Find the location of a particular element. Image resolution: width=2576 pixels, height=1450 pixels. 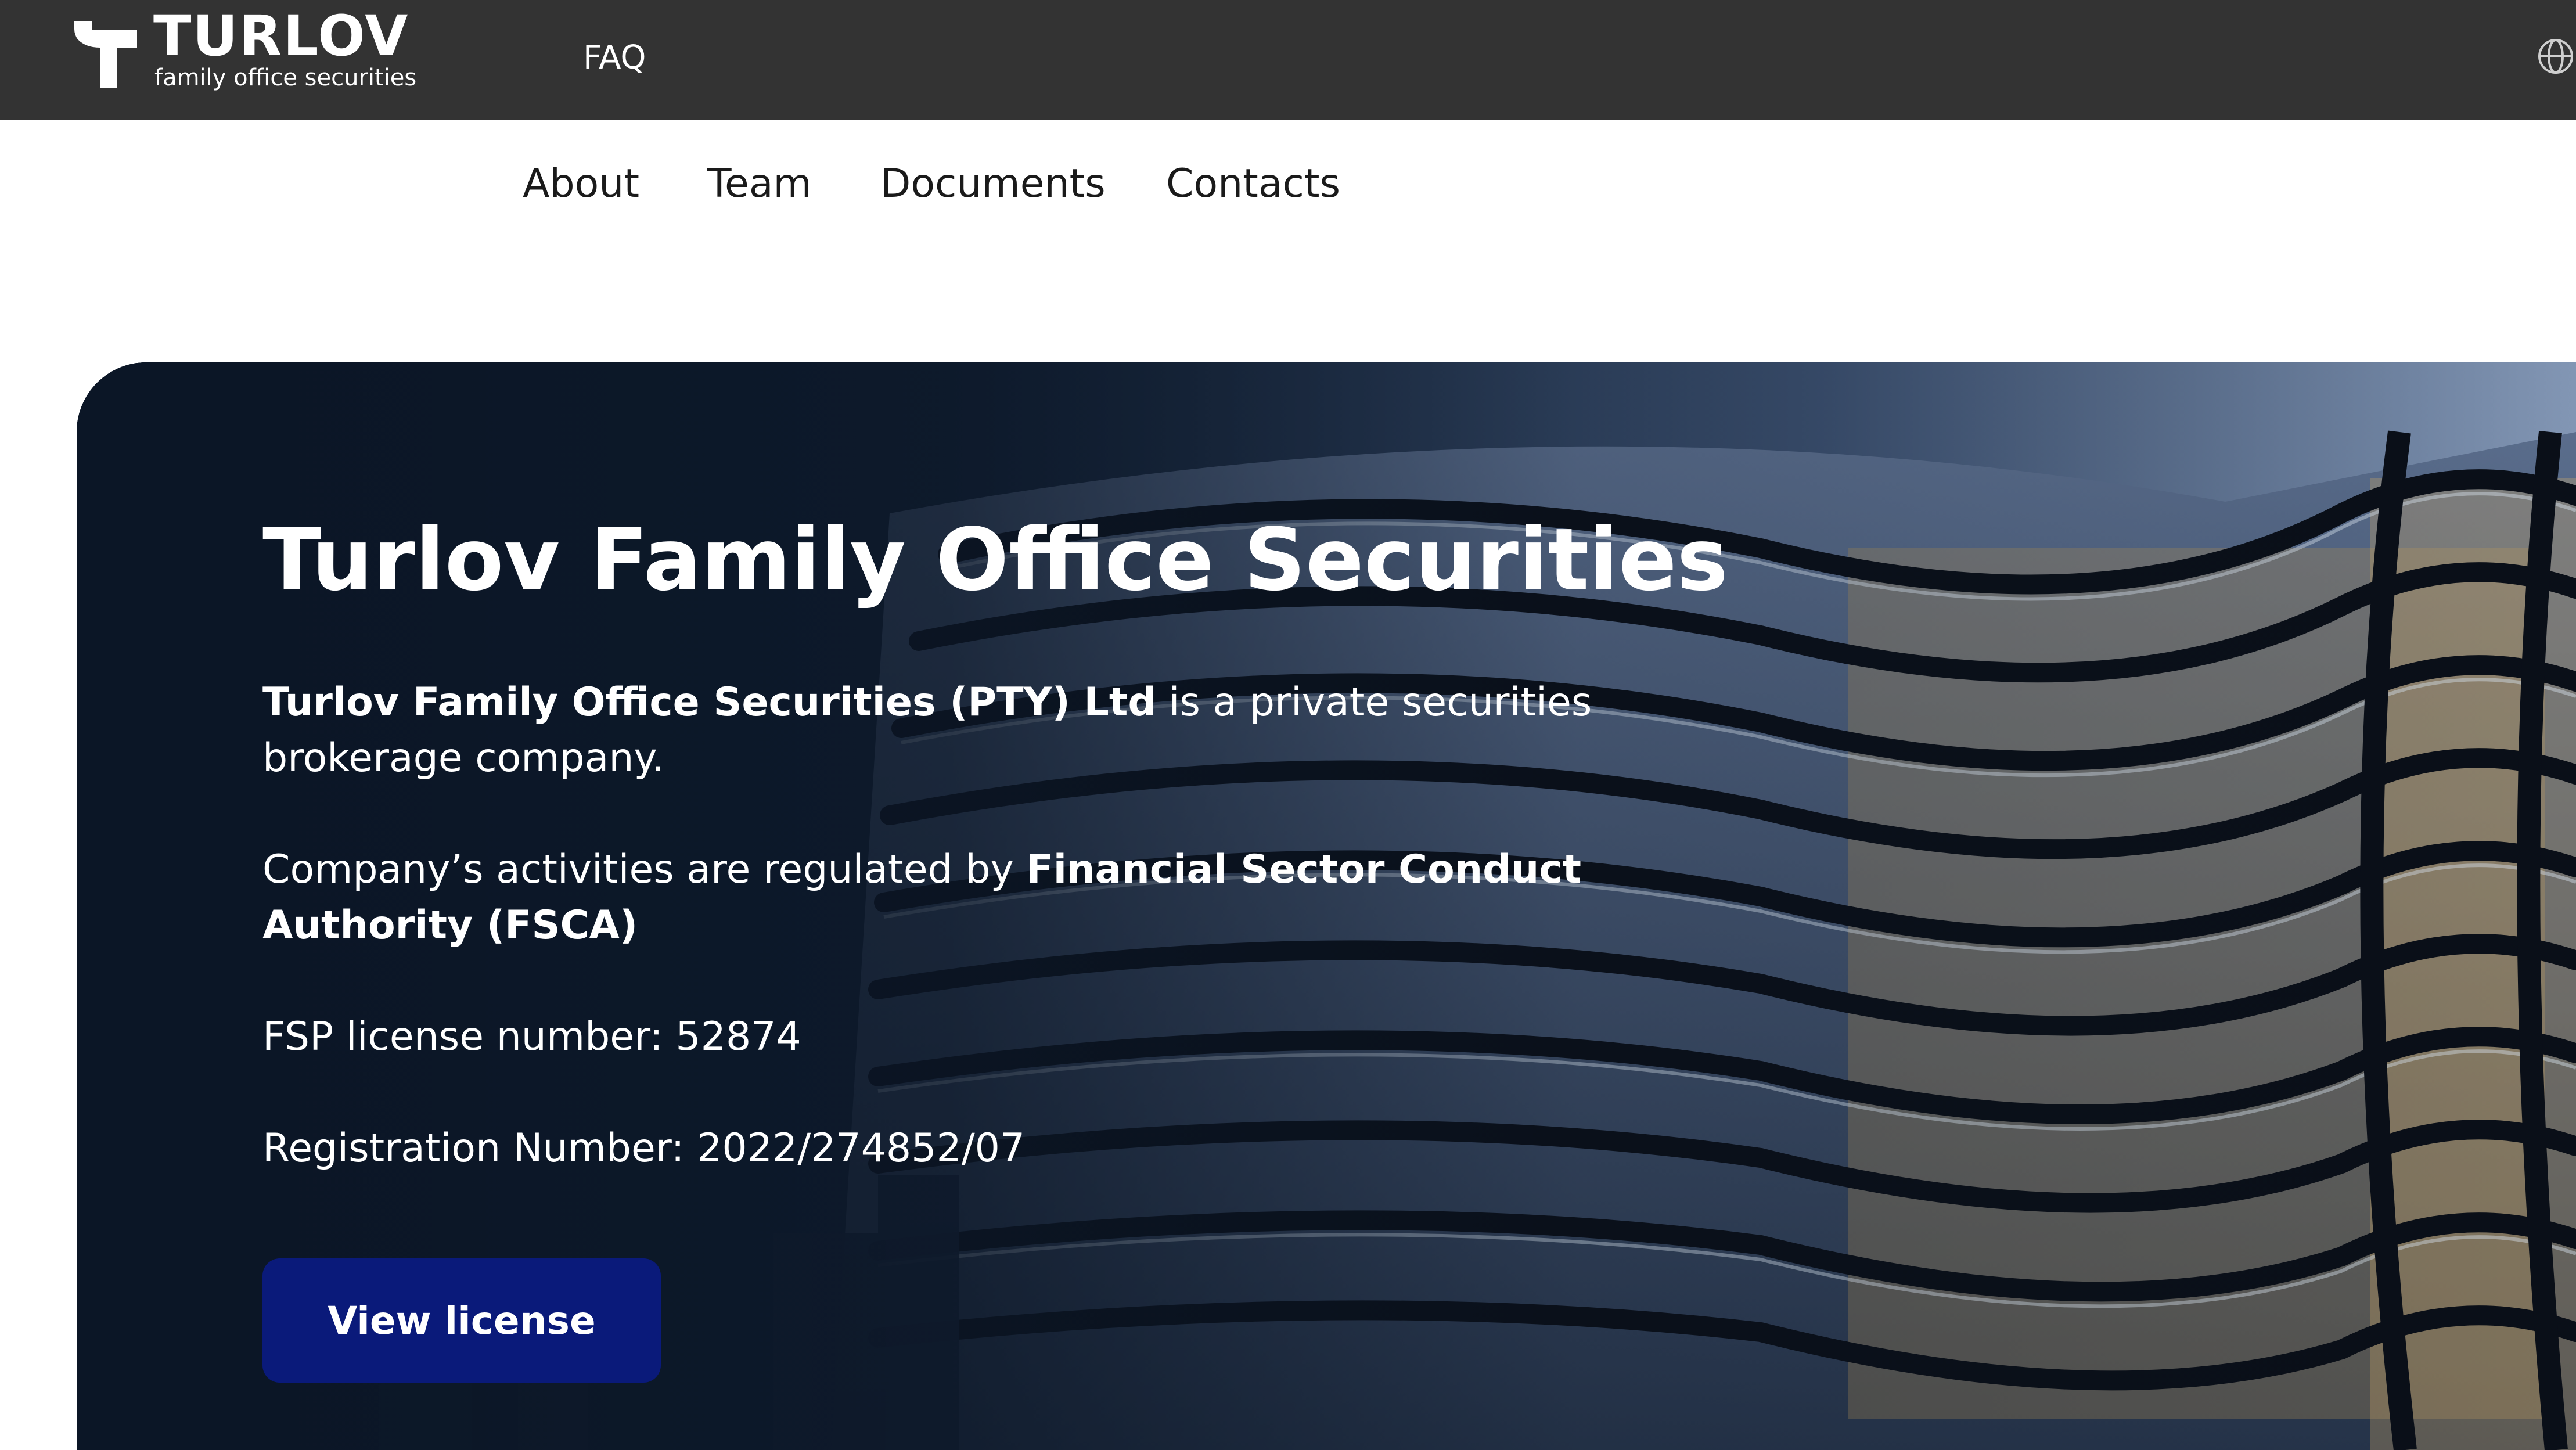

registration-number: Registration Number: 2022/274852/07 is located at coordinates (644, 1148).